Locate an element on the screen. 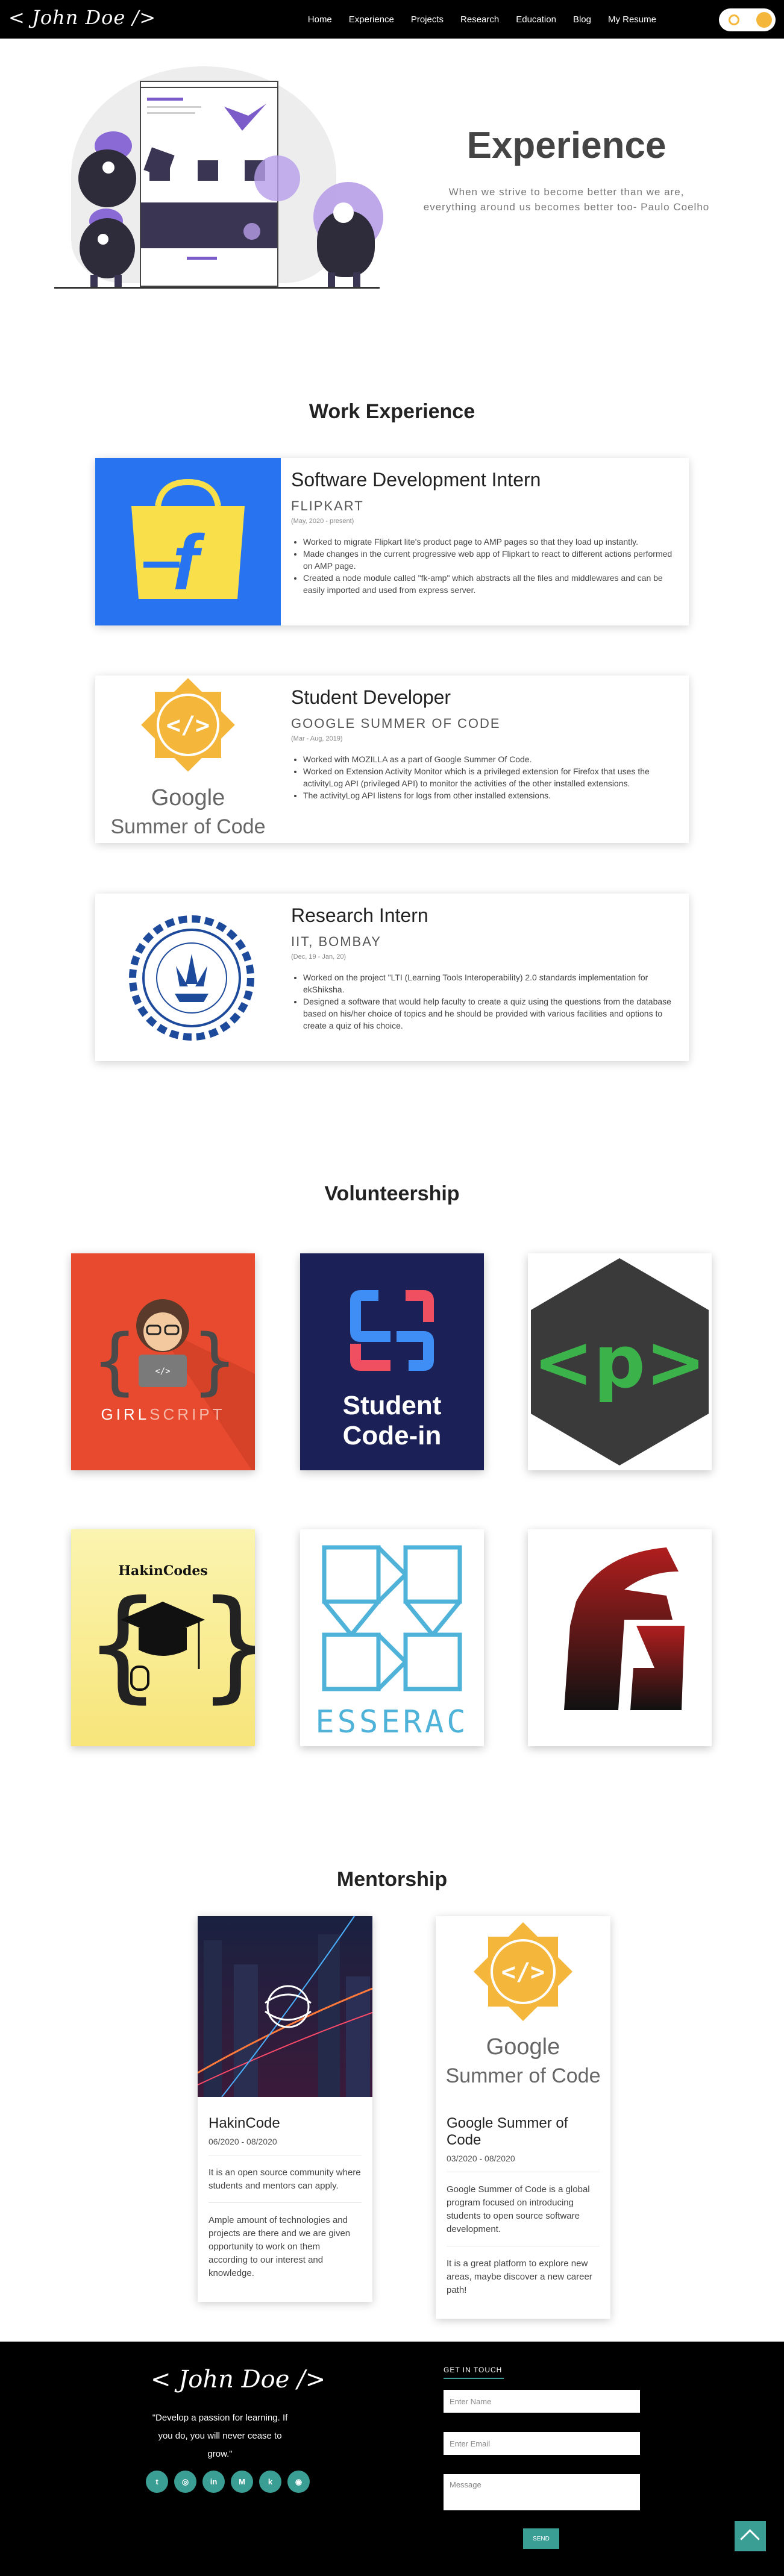 This screenshot has height=2576, width=784. experience-dates: (Mar - Aug, 2019) is located at coordinates (317, 738).